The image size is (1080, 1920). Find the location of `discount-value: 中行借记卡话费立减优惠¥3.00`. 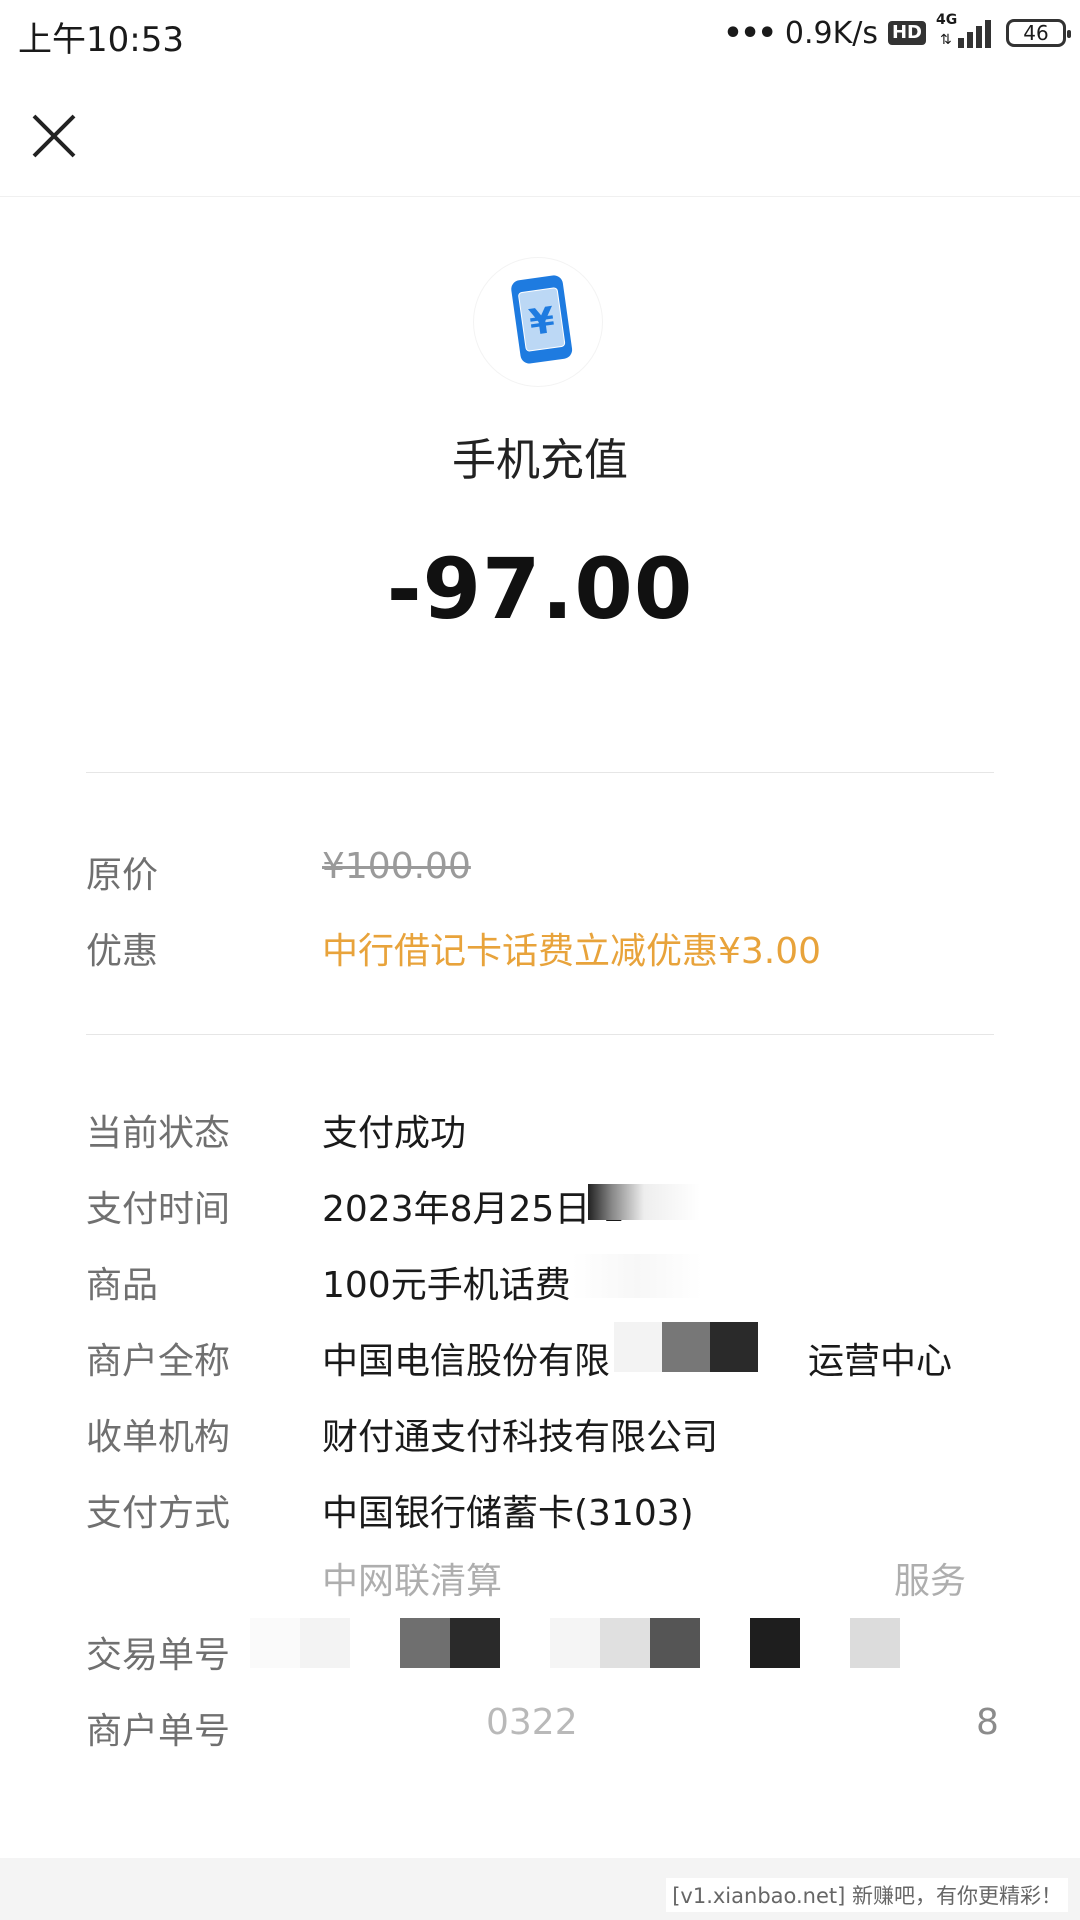

discount-value: 中行借记卡话费立减优惠¥3.00 is located at coordinates (572, 951).